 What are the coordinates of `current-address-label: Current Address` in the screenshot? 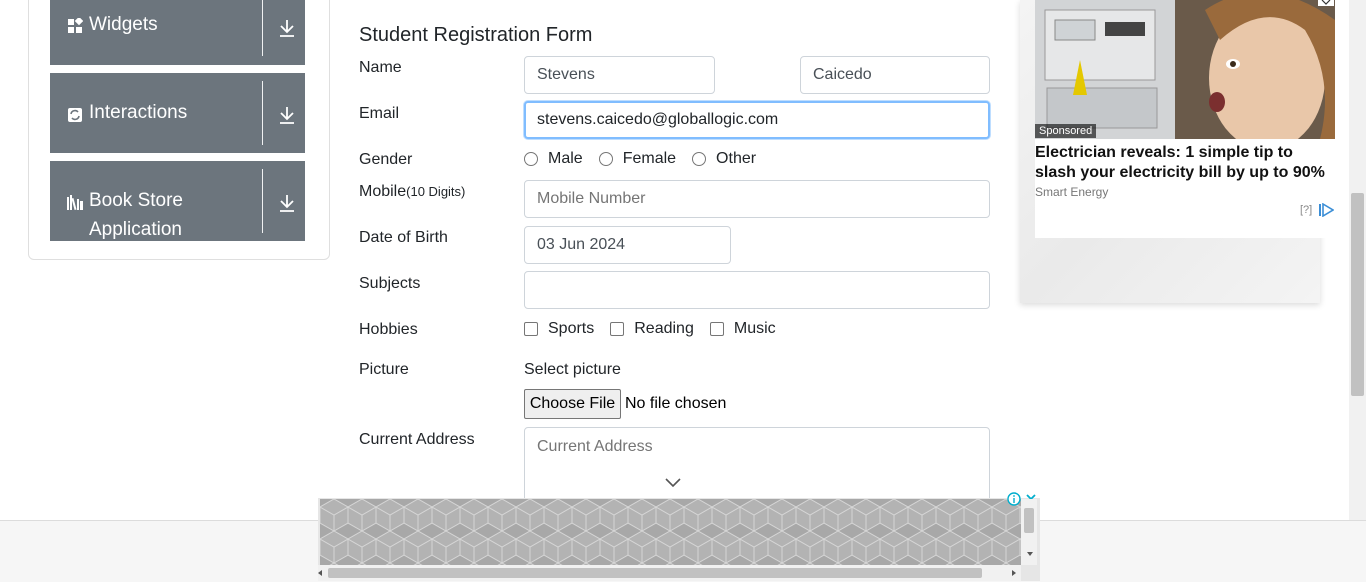 It's located at (417, 439).